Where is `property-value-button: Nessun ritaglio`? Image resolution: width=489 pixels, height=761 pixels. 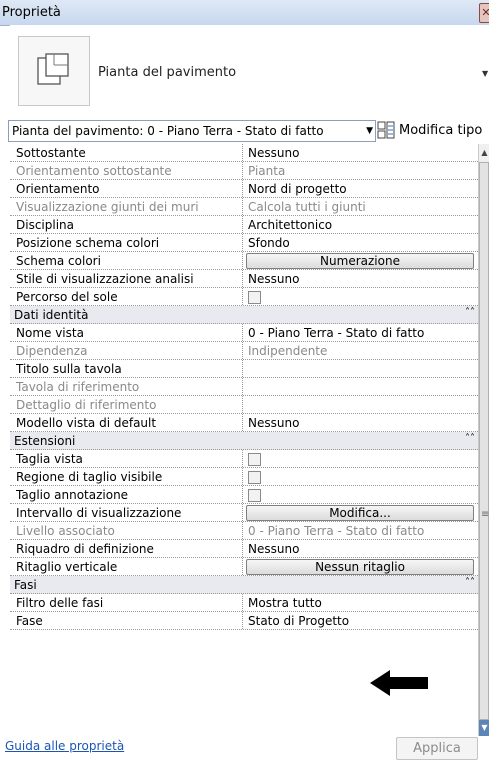
property-value-button: Nessun ritaglio is located at coordinates (360, 567).